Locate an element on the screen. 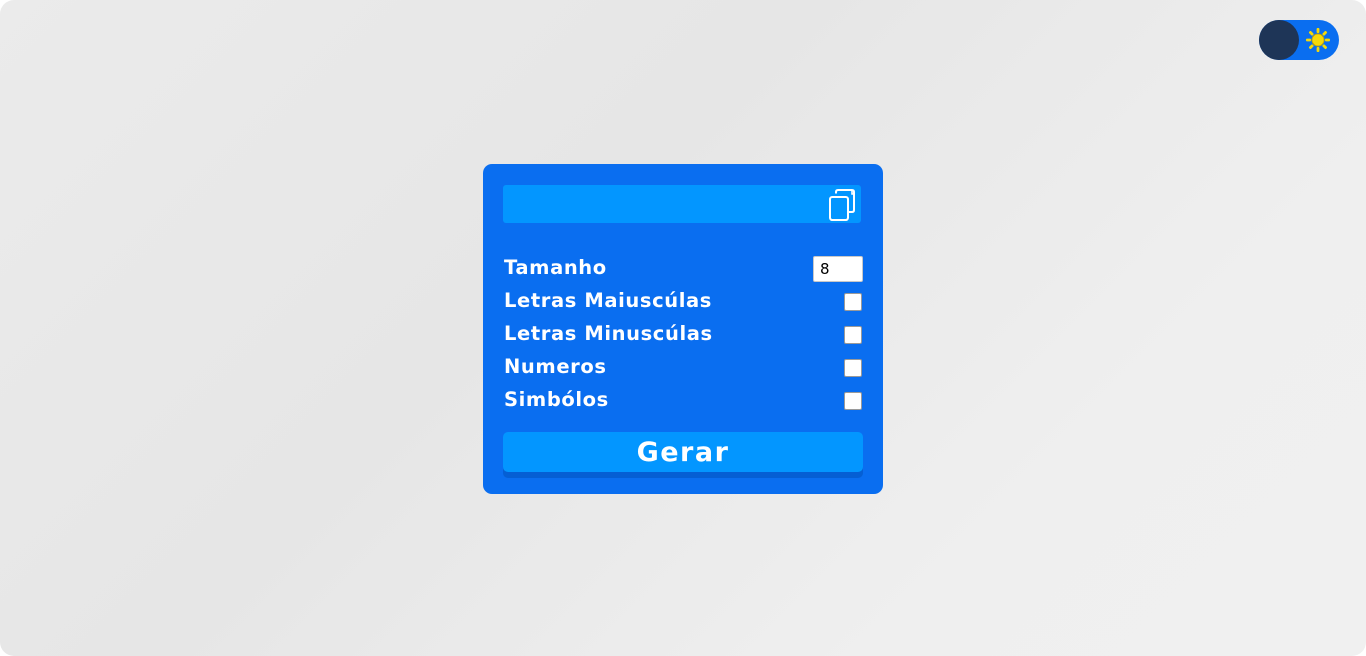 The width and height of the screenshot is (1366, 656). length-input is located at coordinates (838, 269).